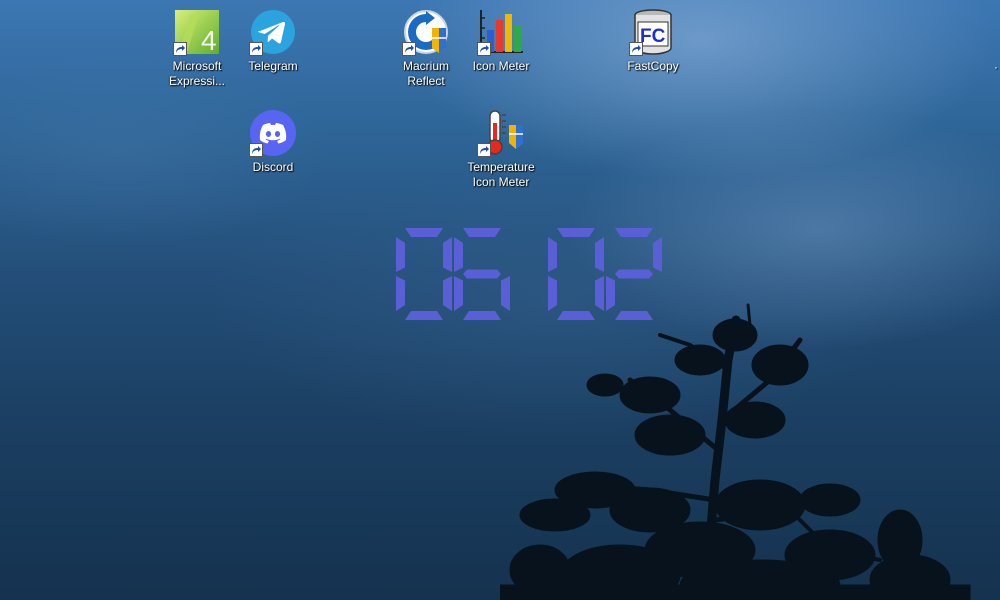  Describe the element at coordinates (501, 66) in the screenshot. I see `icon-label: Icon Meter` at that location.